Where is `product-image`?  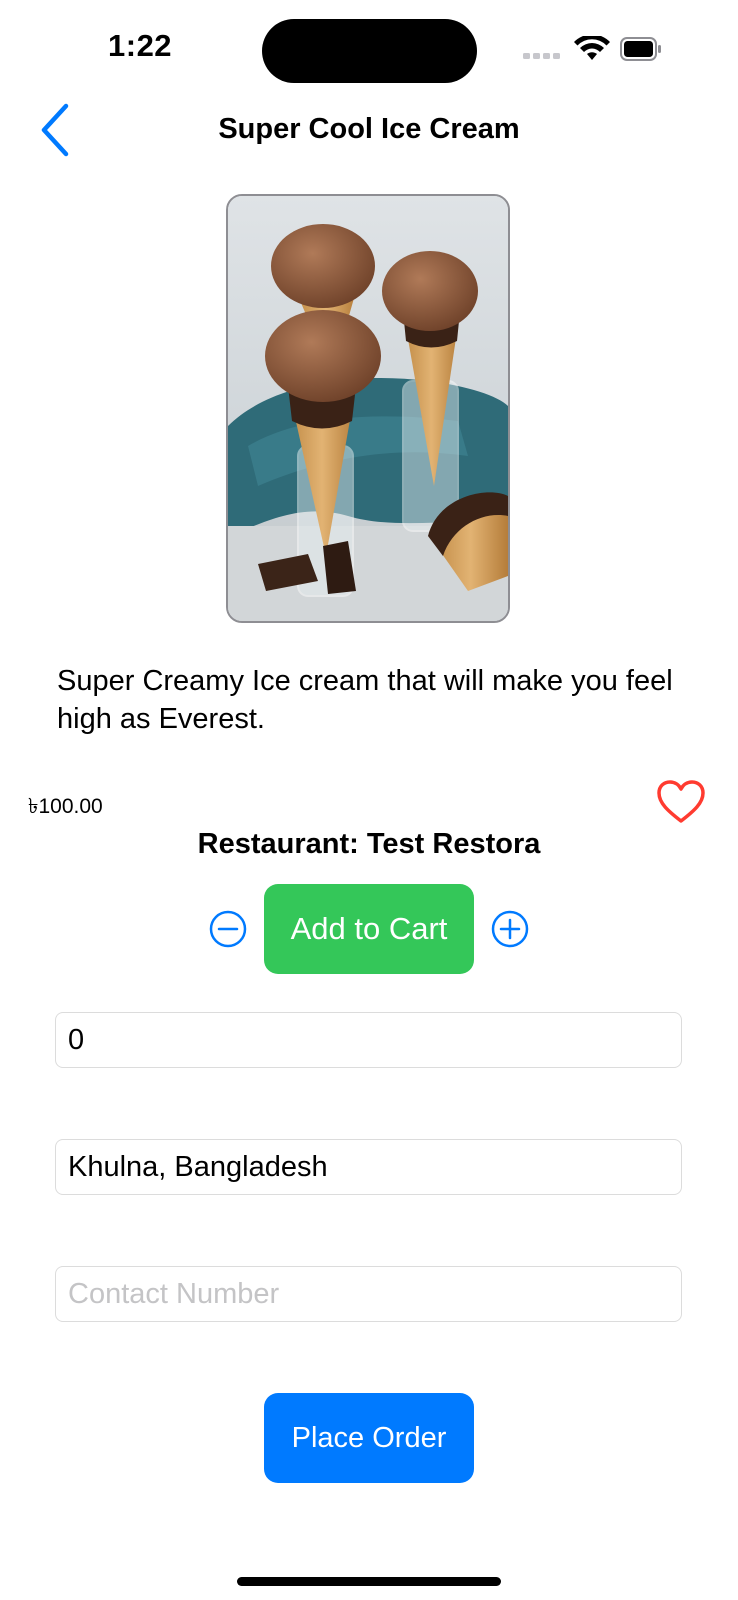 product-image is located at coordinates (368, 408).